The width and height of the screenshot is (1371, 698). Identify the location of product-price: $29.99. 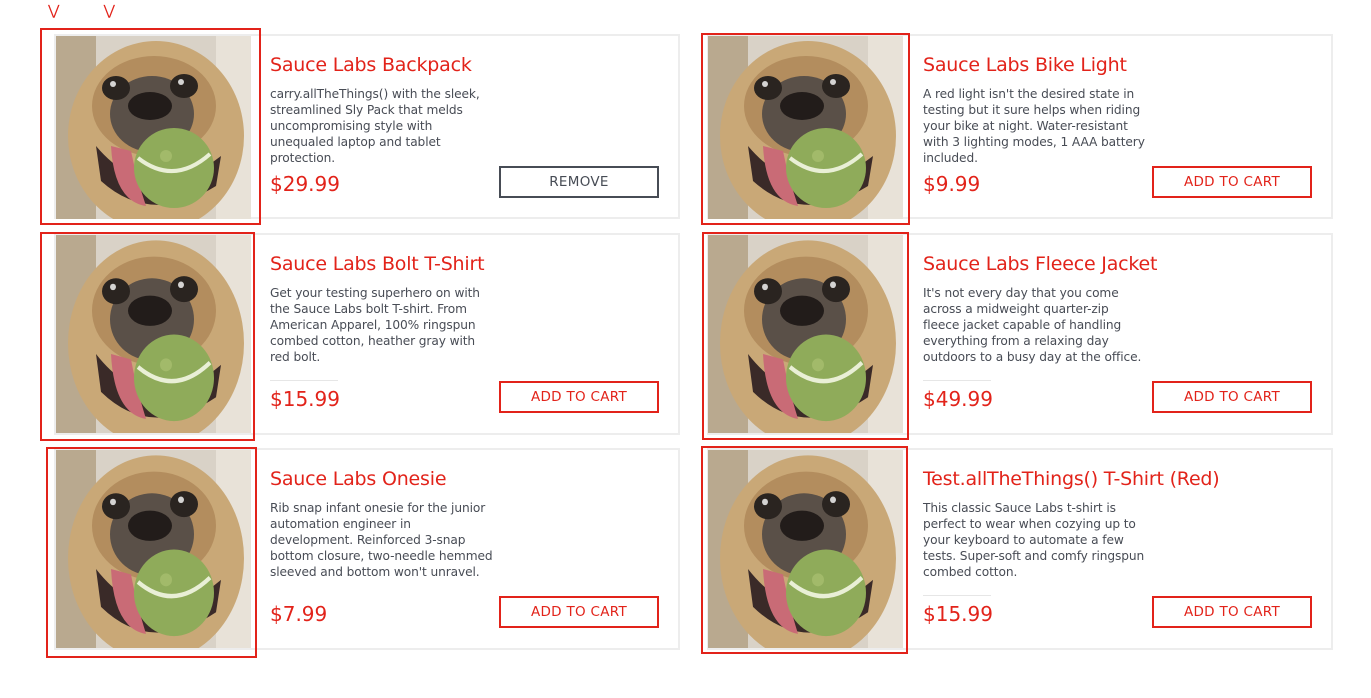
(305, 184).